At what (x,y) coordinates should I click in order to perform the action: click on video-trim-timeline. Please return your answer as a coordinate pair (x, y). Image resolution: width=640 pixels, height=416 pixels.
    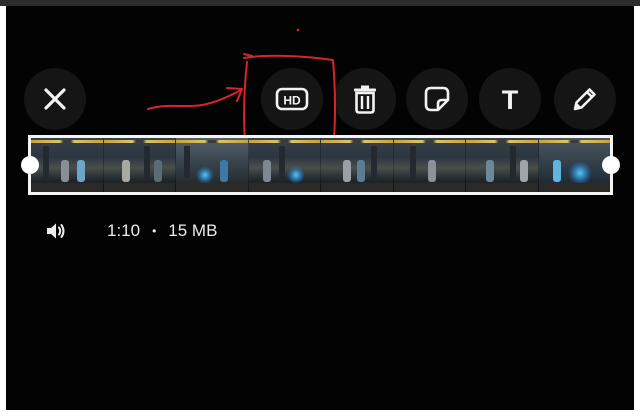
    Looking at the image, I should click on (320, 165).